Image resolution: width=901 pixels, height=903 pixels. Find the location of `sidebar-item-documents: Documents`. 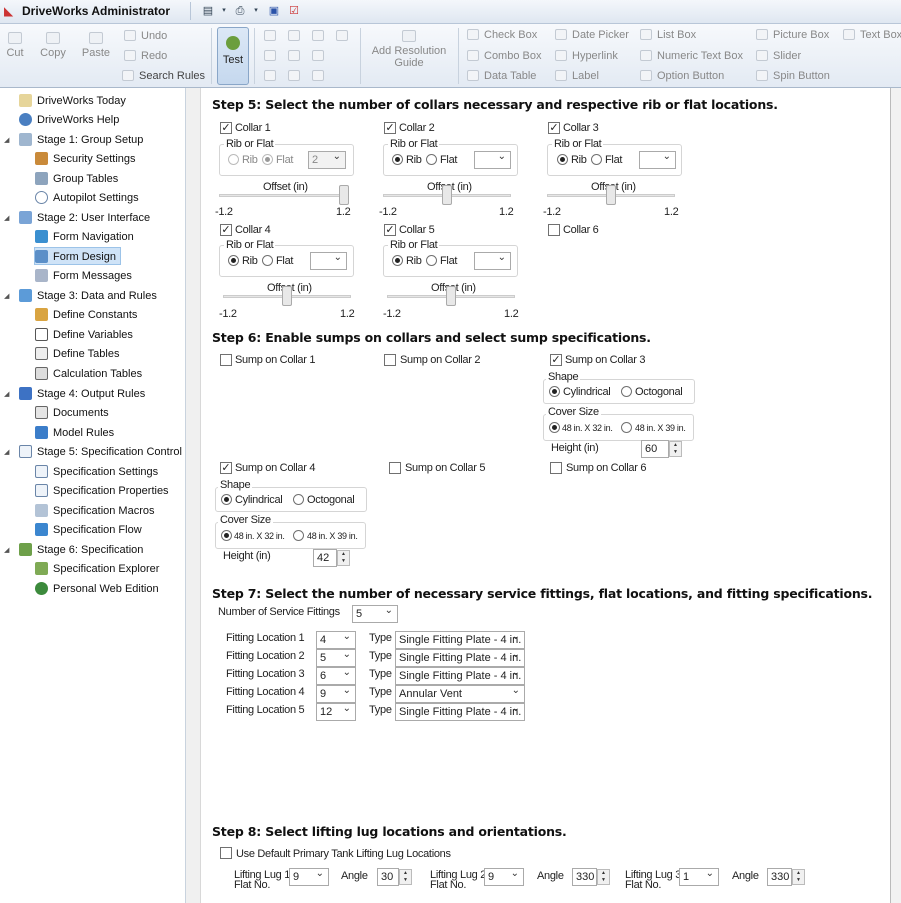

sidebar-item-documents: Documents is located at coordinates (72, 413).